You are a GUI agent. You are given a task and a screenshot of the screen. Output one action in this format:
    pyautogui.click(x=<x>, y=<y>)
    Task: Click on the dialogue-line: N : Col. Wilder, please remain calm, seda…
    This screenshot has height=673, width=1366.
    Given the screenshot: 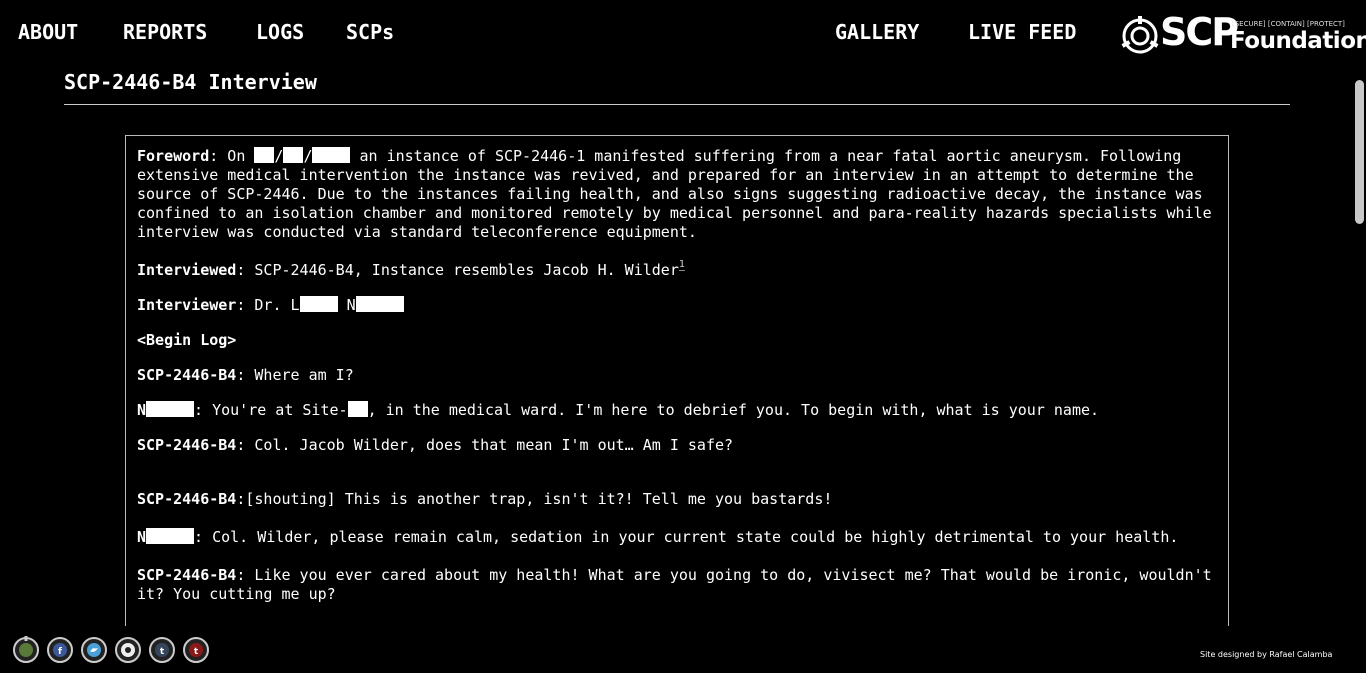 What is the action you would take?
    pyautogui.click(x=677, y=537)
    